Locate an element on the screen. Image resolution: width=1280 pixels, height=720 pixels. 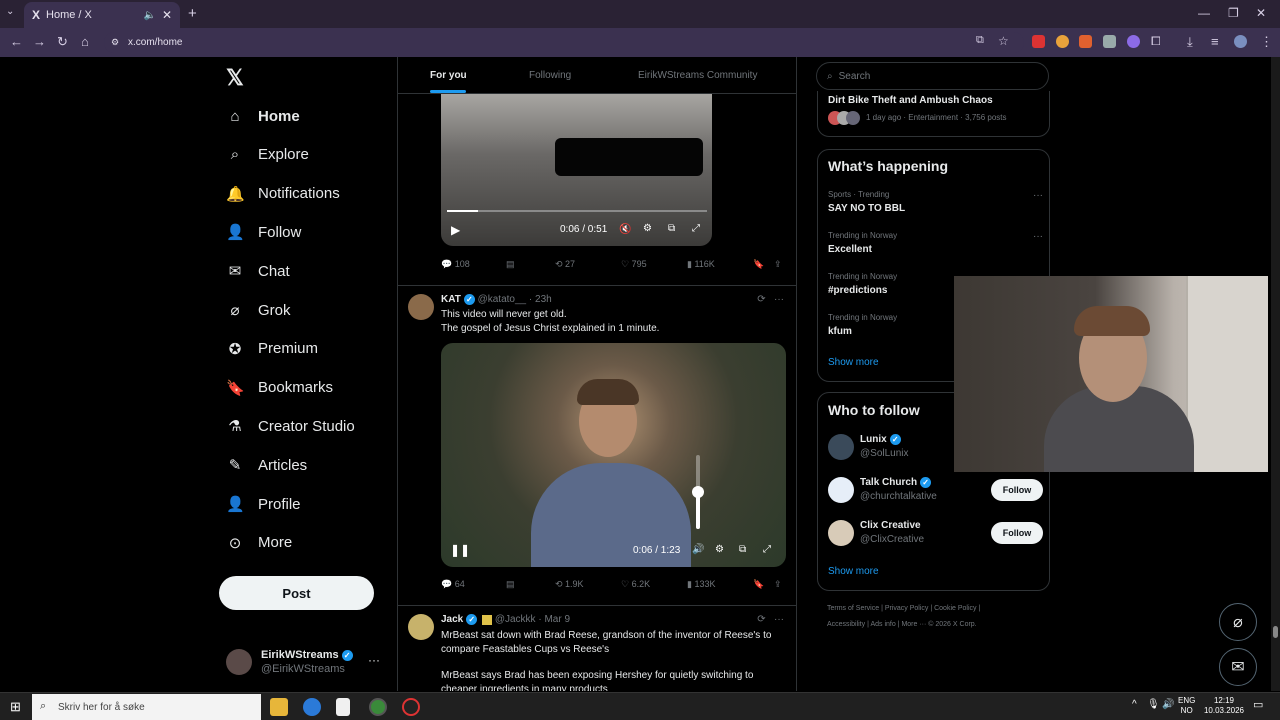
author-name: KAT is located at coordinates (451, 299).